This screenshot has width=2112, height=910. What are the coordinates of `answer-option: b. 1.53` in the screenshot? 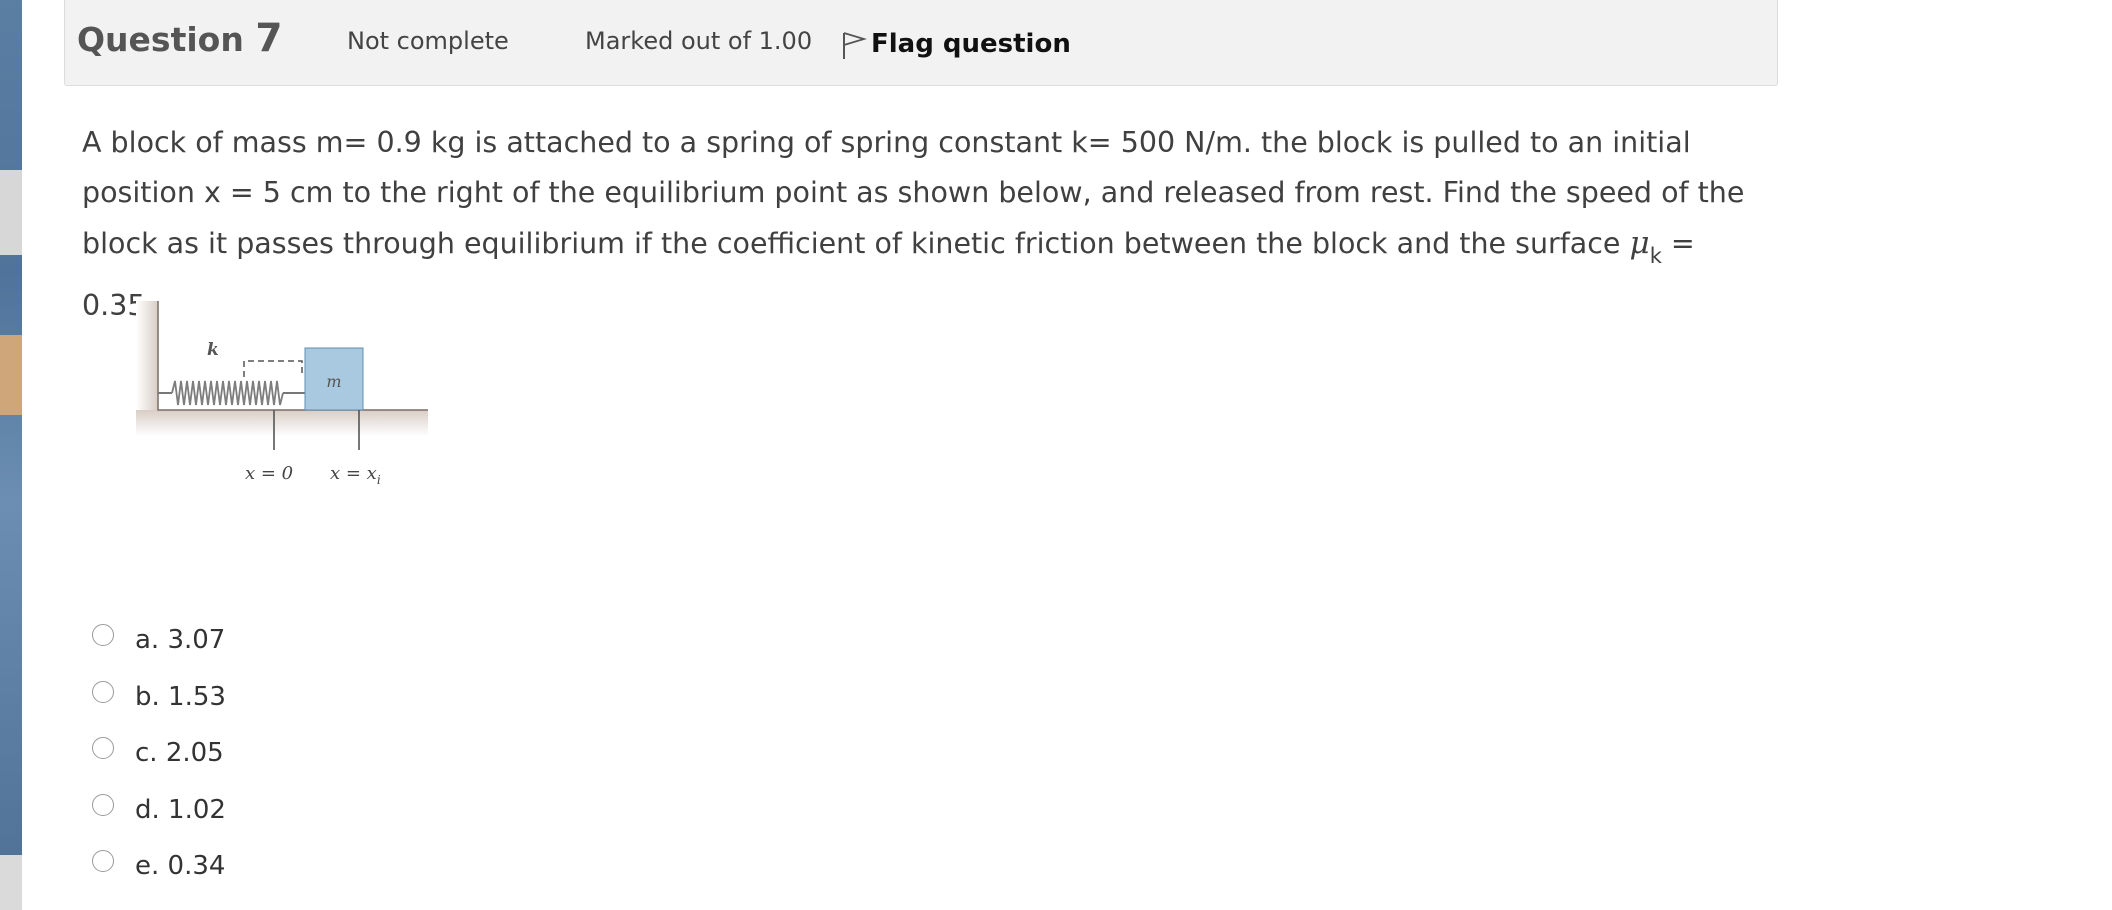 It's located at (159, 705).